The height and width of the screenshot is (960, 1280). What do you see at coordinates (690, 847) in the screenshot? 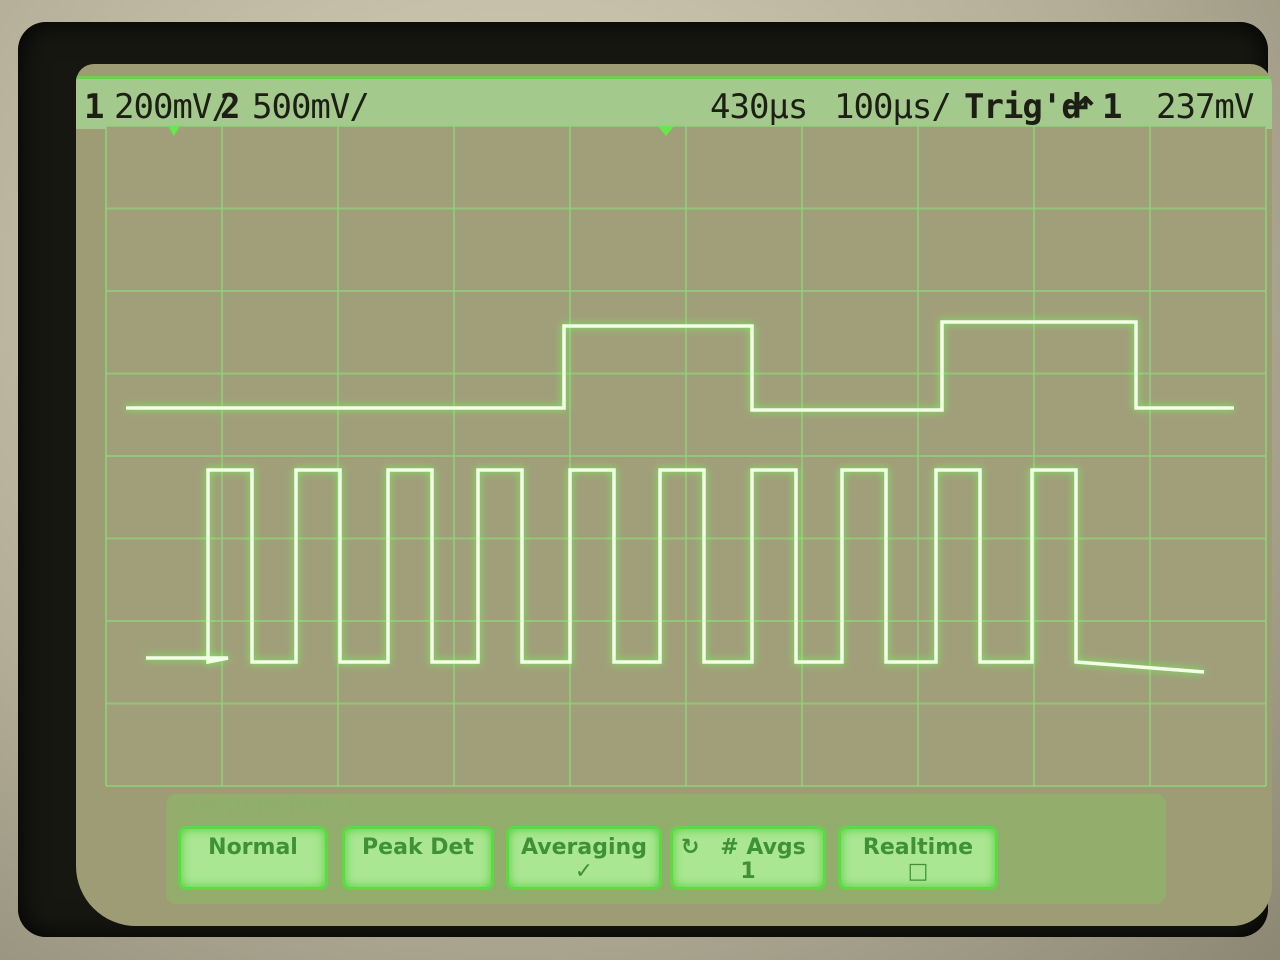
I see `rotary-knob-icon: ↻` at bounding box center [690, 847].